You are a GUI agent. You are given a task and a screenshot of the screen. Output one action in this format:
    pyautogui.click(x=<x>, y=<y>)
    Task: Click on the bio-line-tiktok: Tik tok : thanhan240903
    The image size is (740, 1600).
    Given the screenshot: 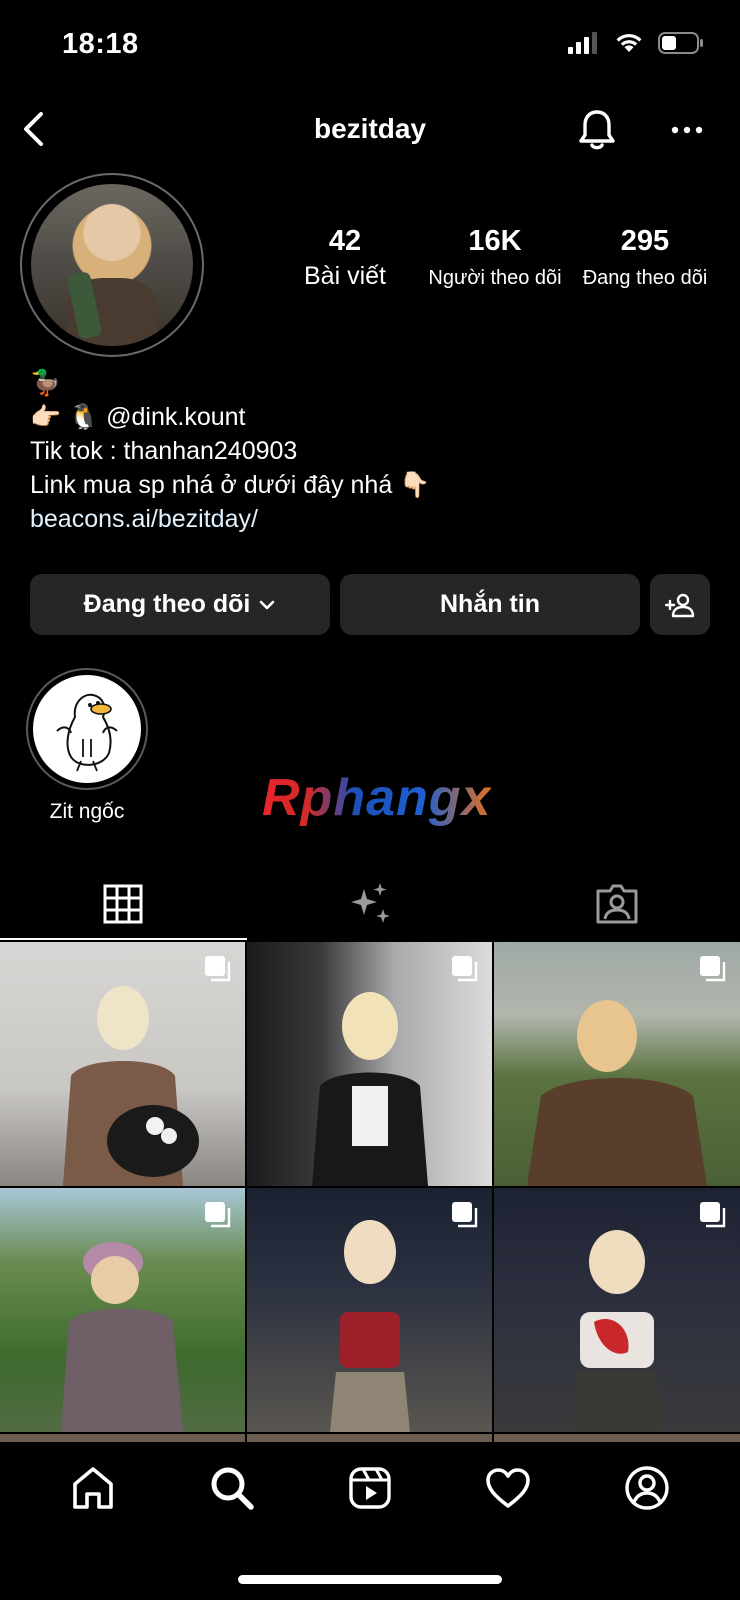 What is the action you would take?
    pyautogui.click(x=164, y=451)
    